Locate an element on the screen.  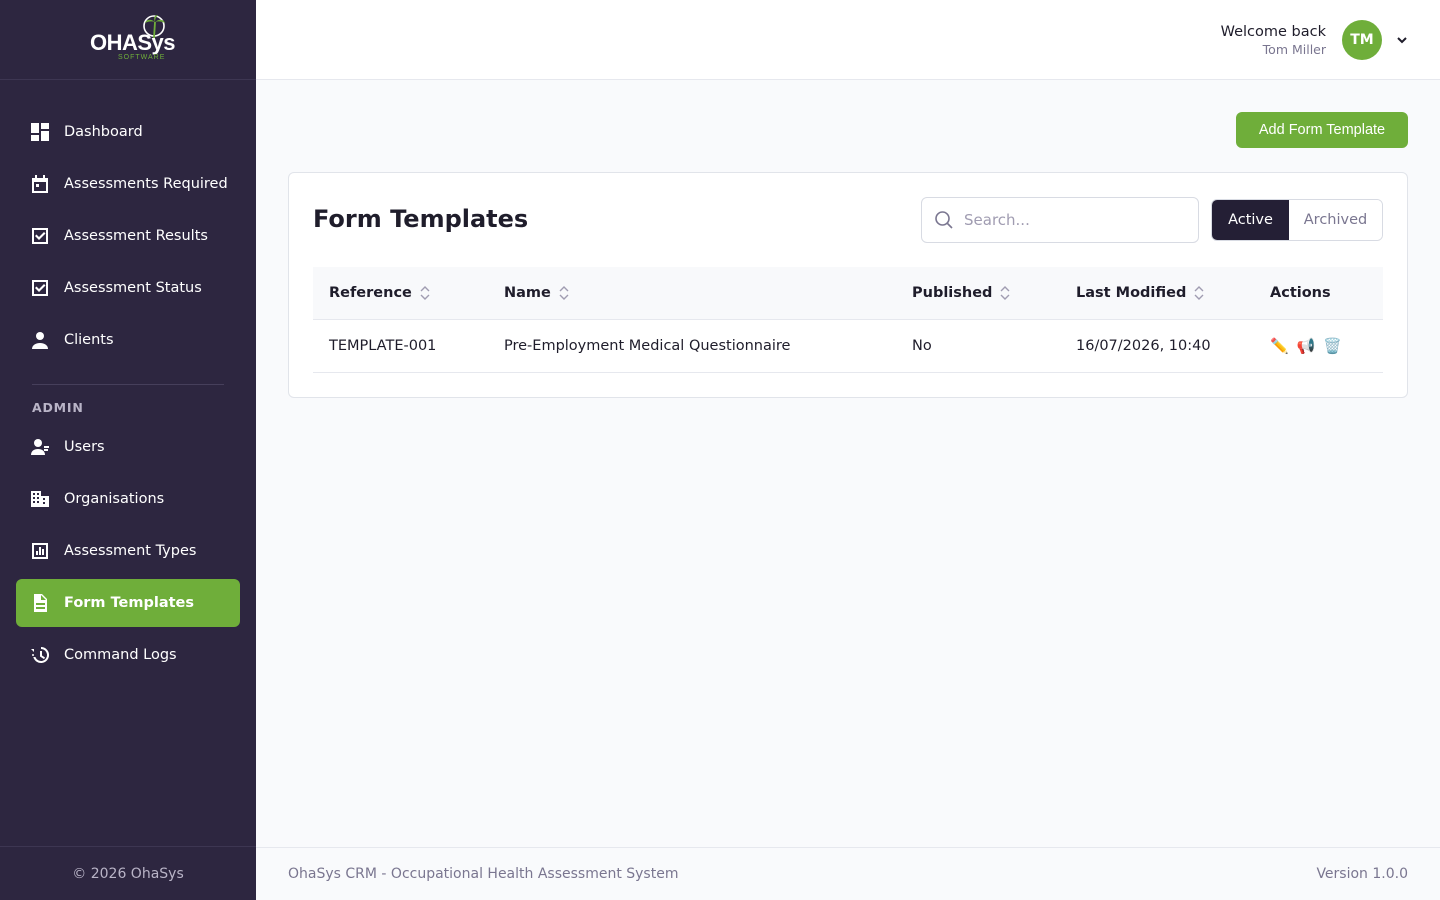
history-icon is located at coordinates (40, 655).